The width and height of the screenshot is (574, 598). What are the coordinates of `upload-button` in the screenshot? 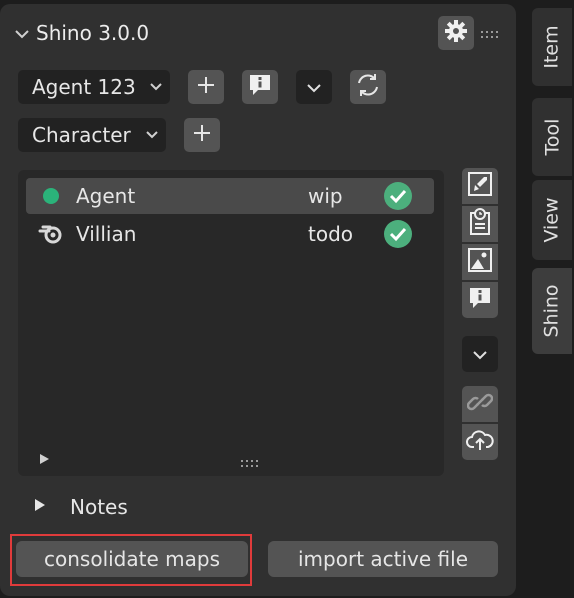 It's located at (480, 442).